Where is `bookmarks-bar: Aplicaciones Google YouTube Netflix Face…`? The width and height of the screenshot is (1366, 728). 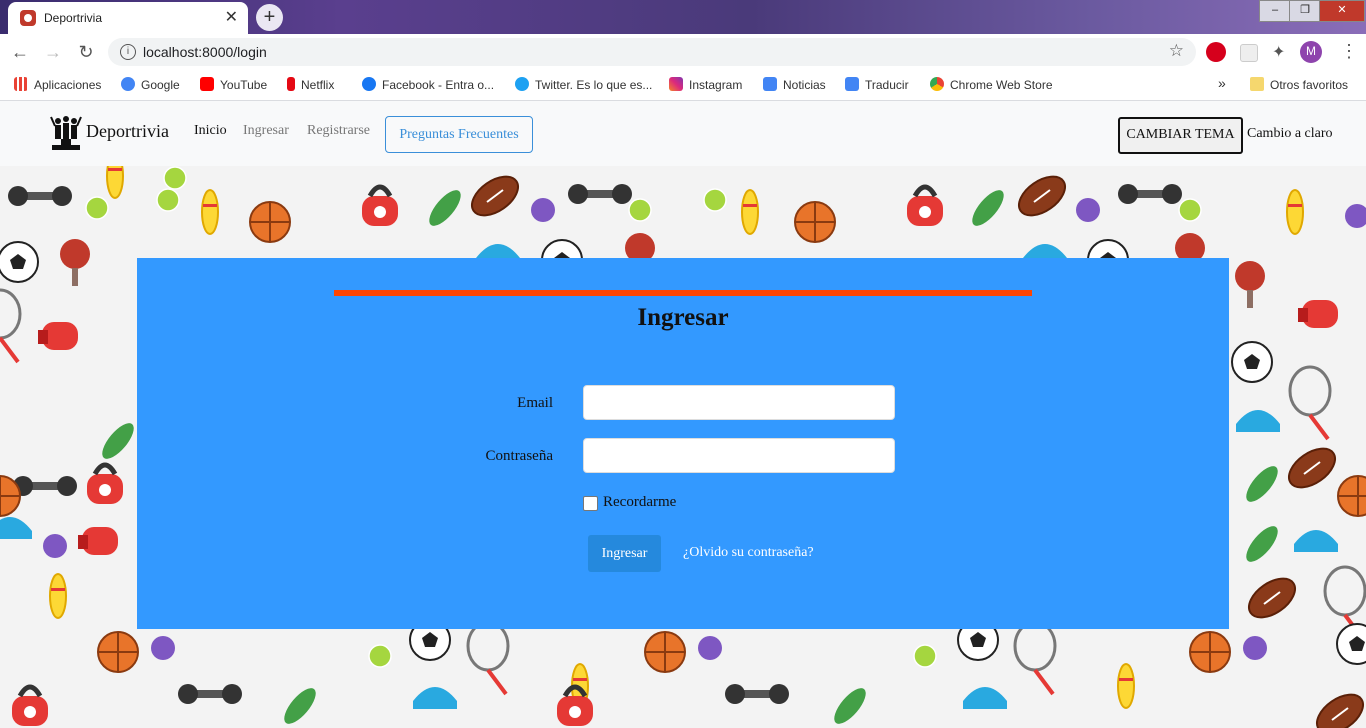 bookmarks-bar: Aplicaciones Google YouTube Netflix Face… is located at coordinates (683, 85).